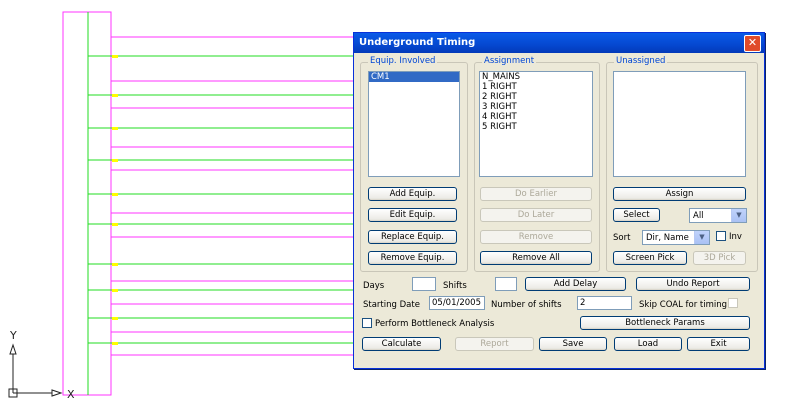 Image resolution: width=800 pixels, height=406 pixels. What do you see at coordinates (391, 305) in the screenshot?
I see `starting-date-label: Starting Date` at bounding box center [391, 305].